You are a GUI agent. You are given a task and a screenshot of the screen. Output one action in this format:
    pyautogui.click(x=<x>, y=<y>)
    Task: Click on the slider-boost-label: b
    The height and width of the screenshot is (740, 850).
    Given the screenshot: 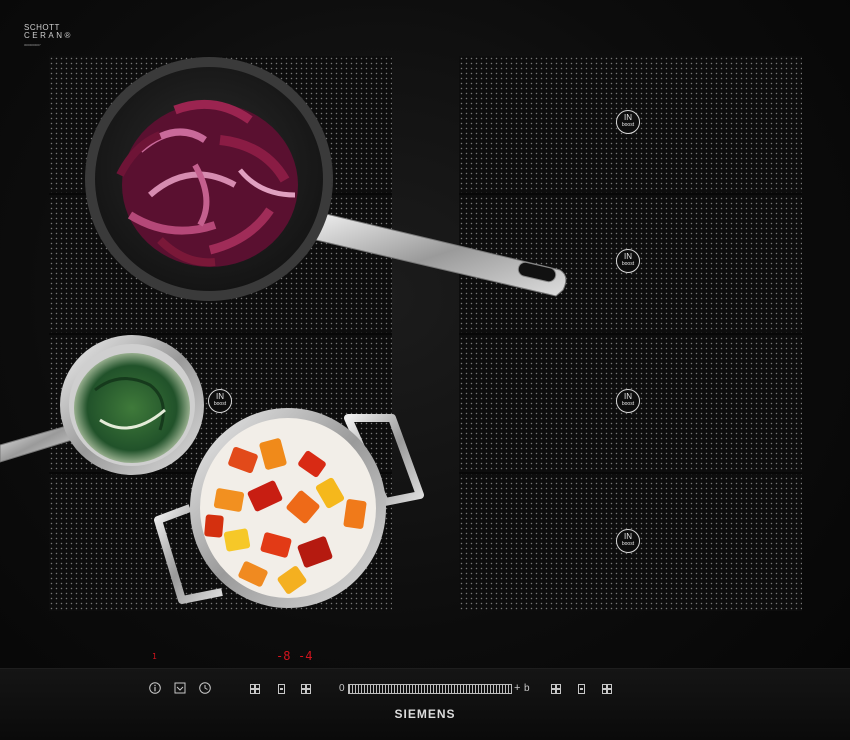 What is the action you would take?
    pyautogui.click(x=527, y=688)
    